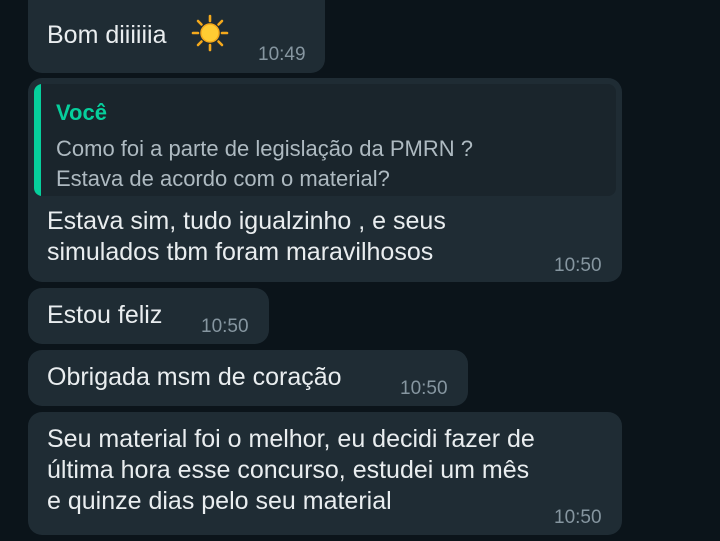 This screenshot has width=720, height=541. Describe the element at coordinates (107, 35) in the screenshot. I see `message-text: Bom diiiiiia` at that location.